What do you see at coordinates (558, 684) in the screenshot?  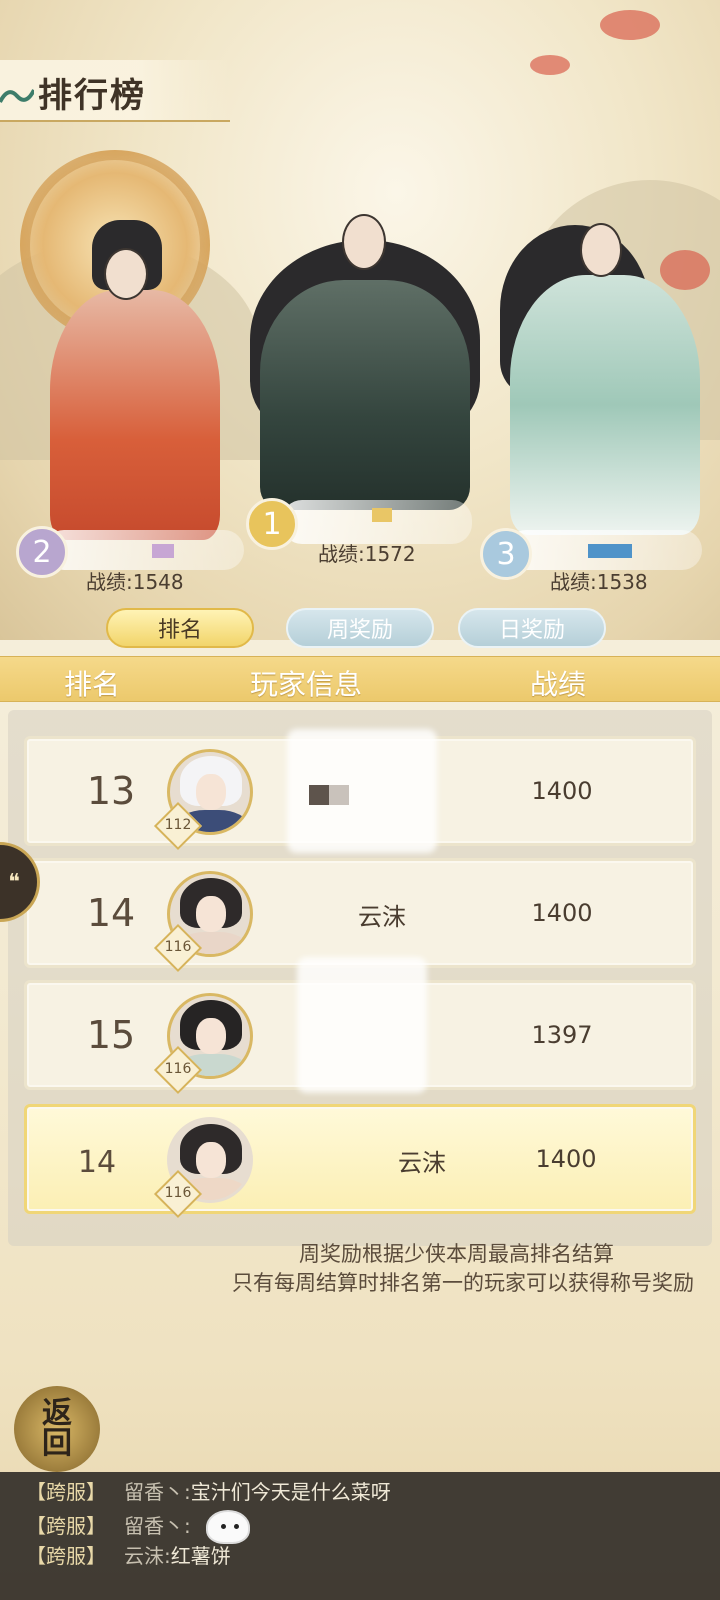 I see `column-header-score: 战绩` at bounding box center [558, 684].